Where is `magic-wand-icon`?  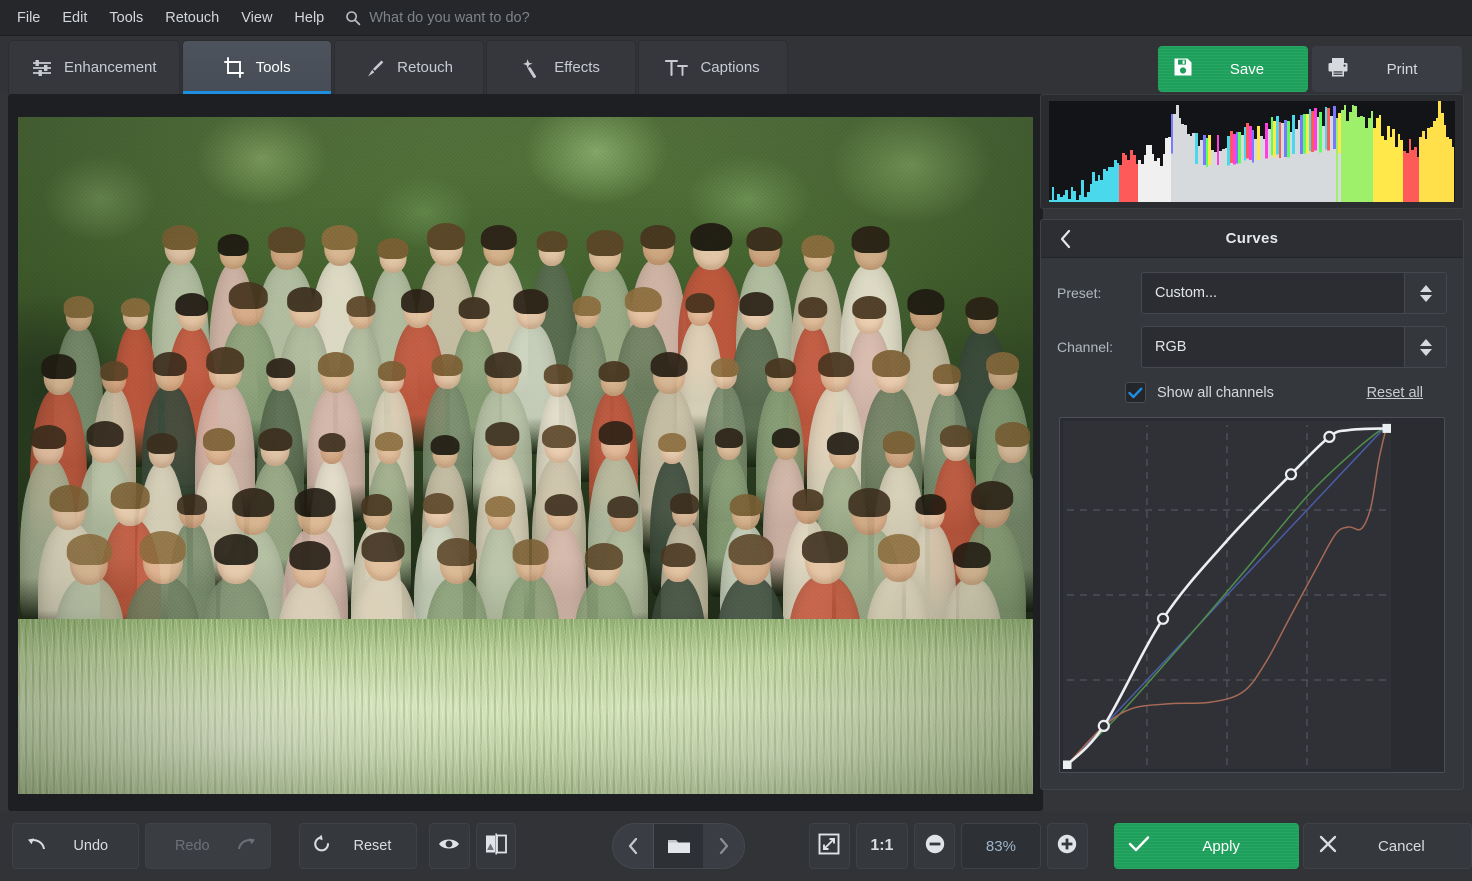
magic-wand-icon is located at coordinates (532, 68).